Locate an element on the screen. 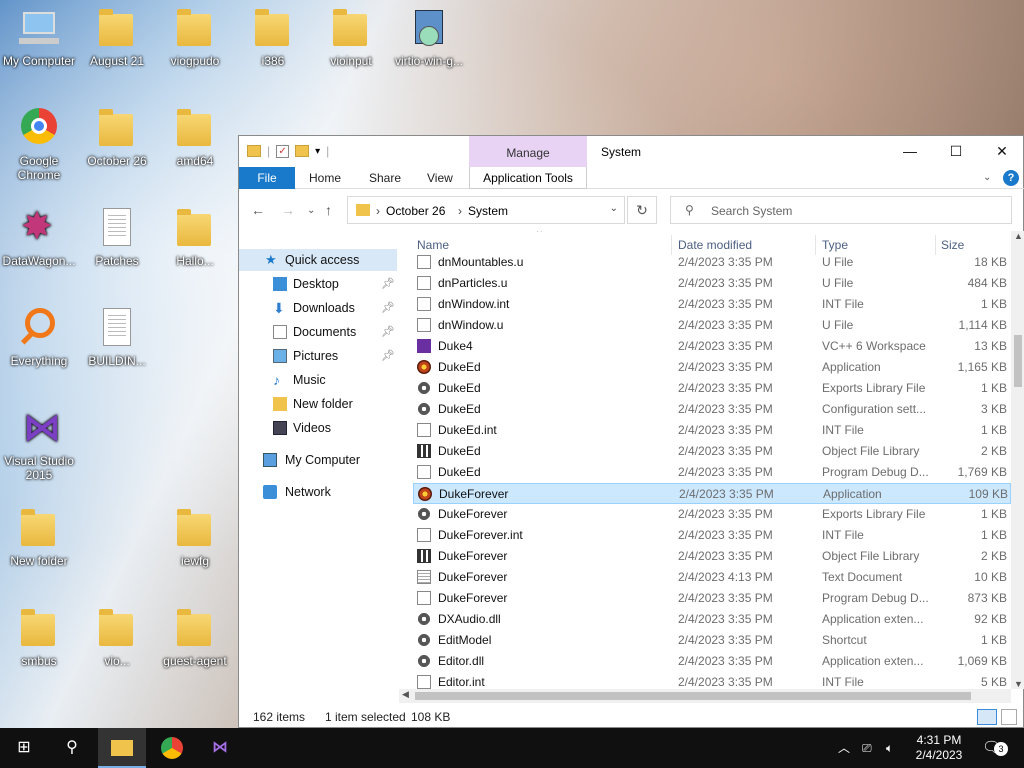 The height and width of the screenshot is (768, 1024). desktop-icon: vioinput is located at coordinates (351, 45).